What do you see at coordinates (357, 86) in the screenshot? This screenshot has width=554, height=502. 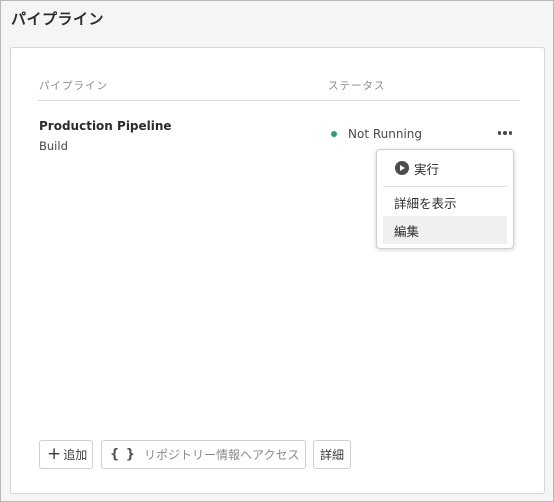 I see `column-header-status: ステータス` at bounding box center [357, 86].